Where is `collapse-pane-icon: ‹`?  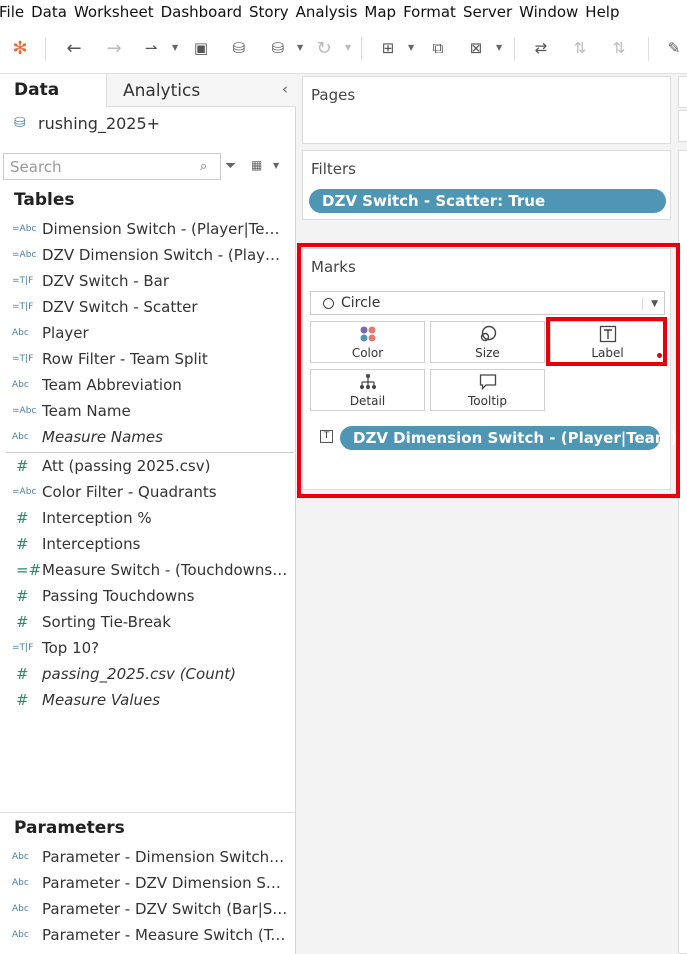 collapse-pane-icon: ‹ is located at coordinates (285, 89).